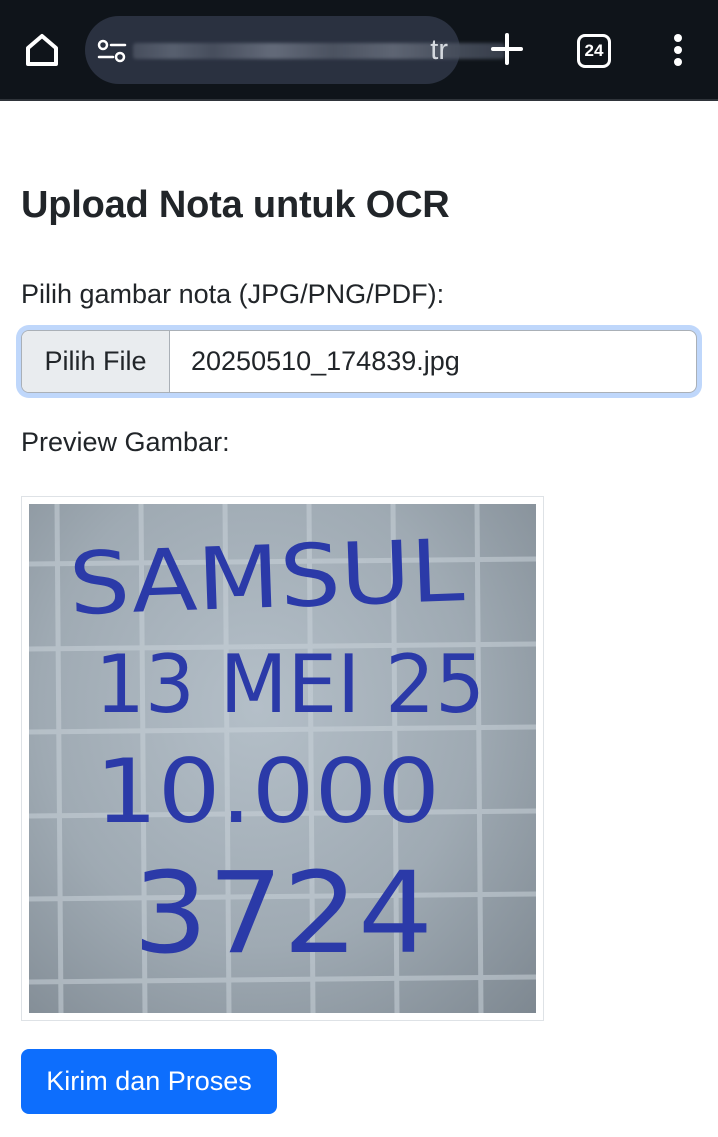 The image size is (718, 1137). Describe the element at coordinates (594, 51) in the screenshot. I see `tab-switcher-button: 24` at that location.